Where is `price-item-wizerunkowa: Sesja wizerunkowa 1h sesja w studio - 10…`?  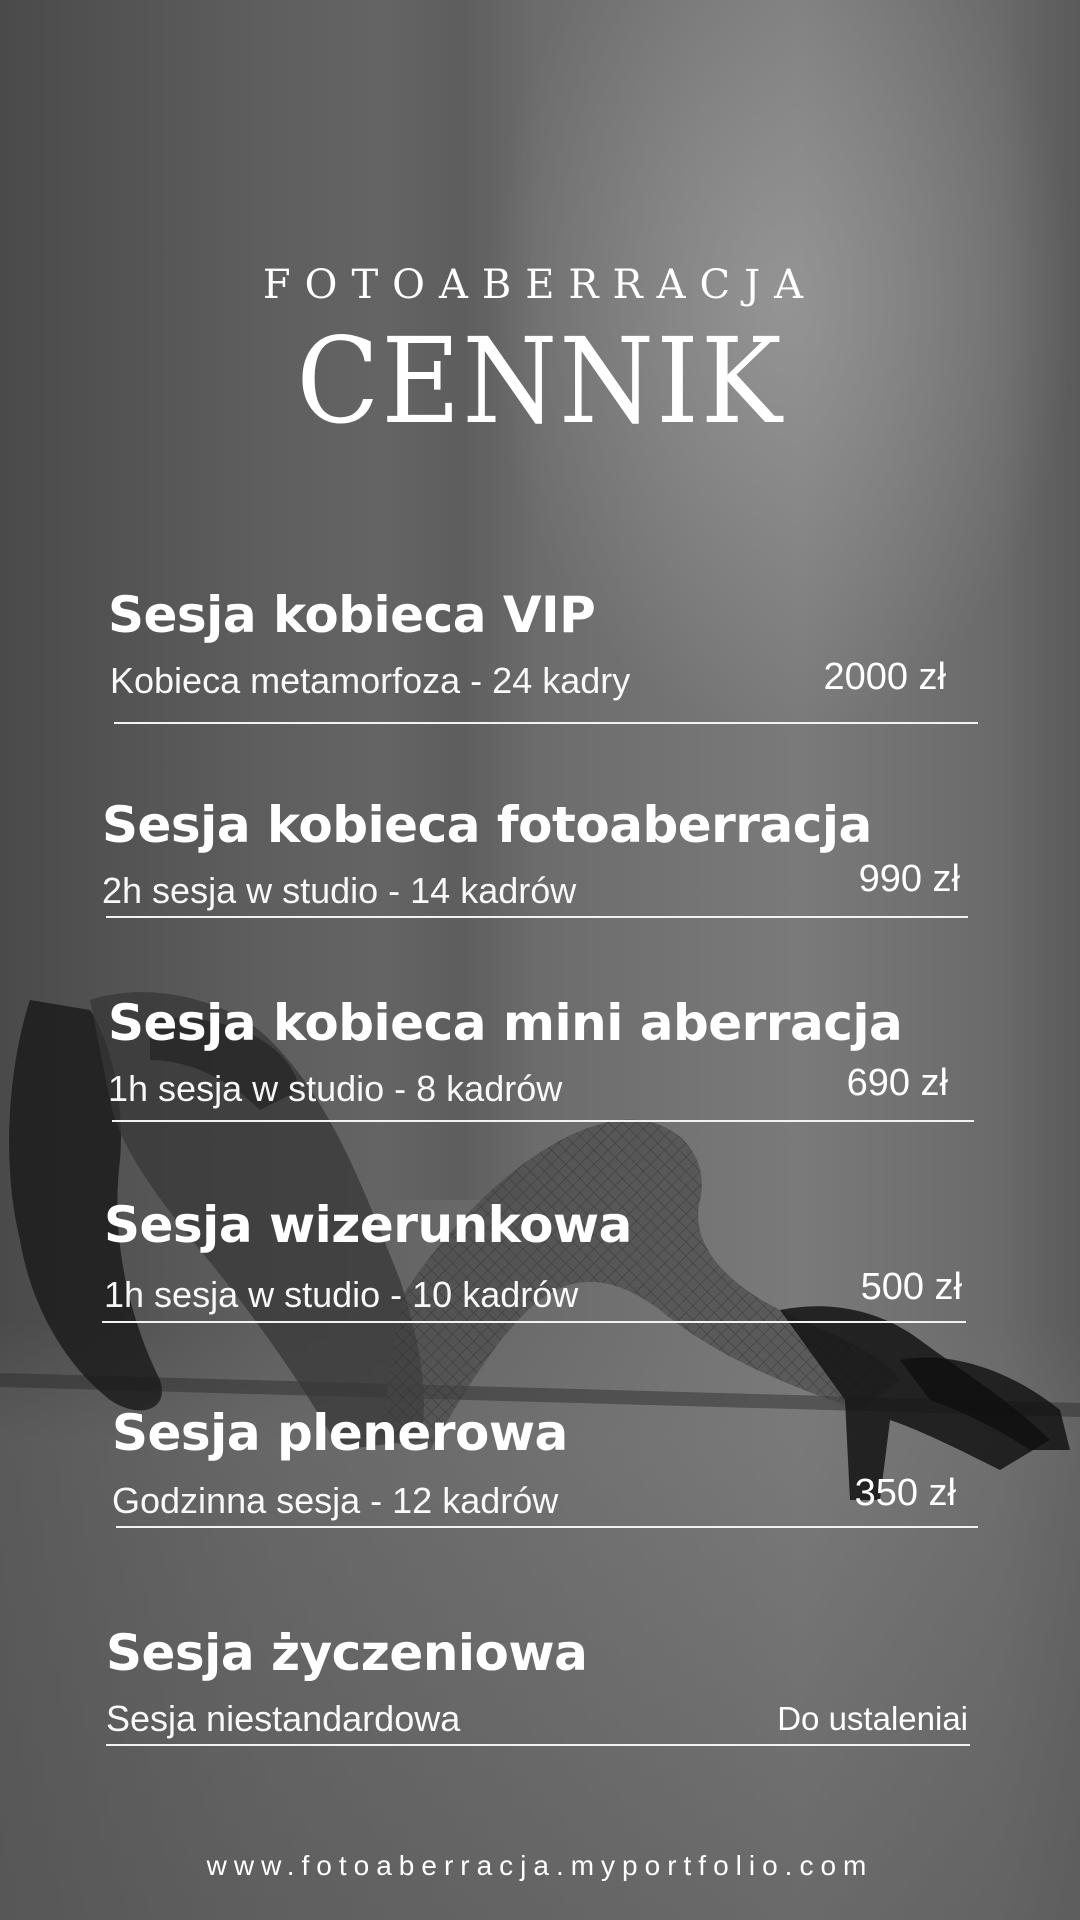
price-item-wizerunkowa: Sesja wizerunkowa 1h sesja w studio - 10… is located at coordinates (534, 1260).